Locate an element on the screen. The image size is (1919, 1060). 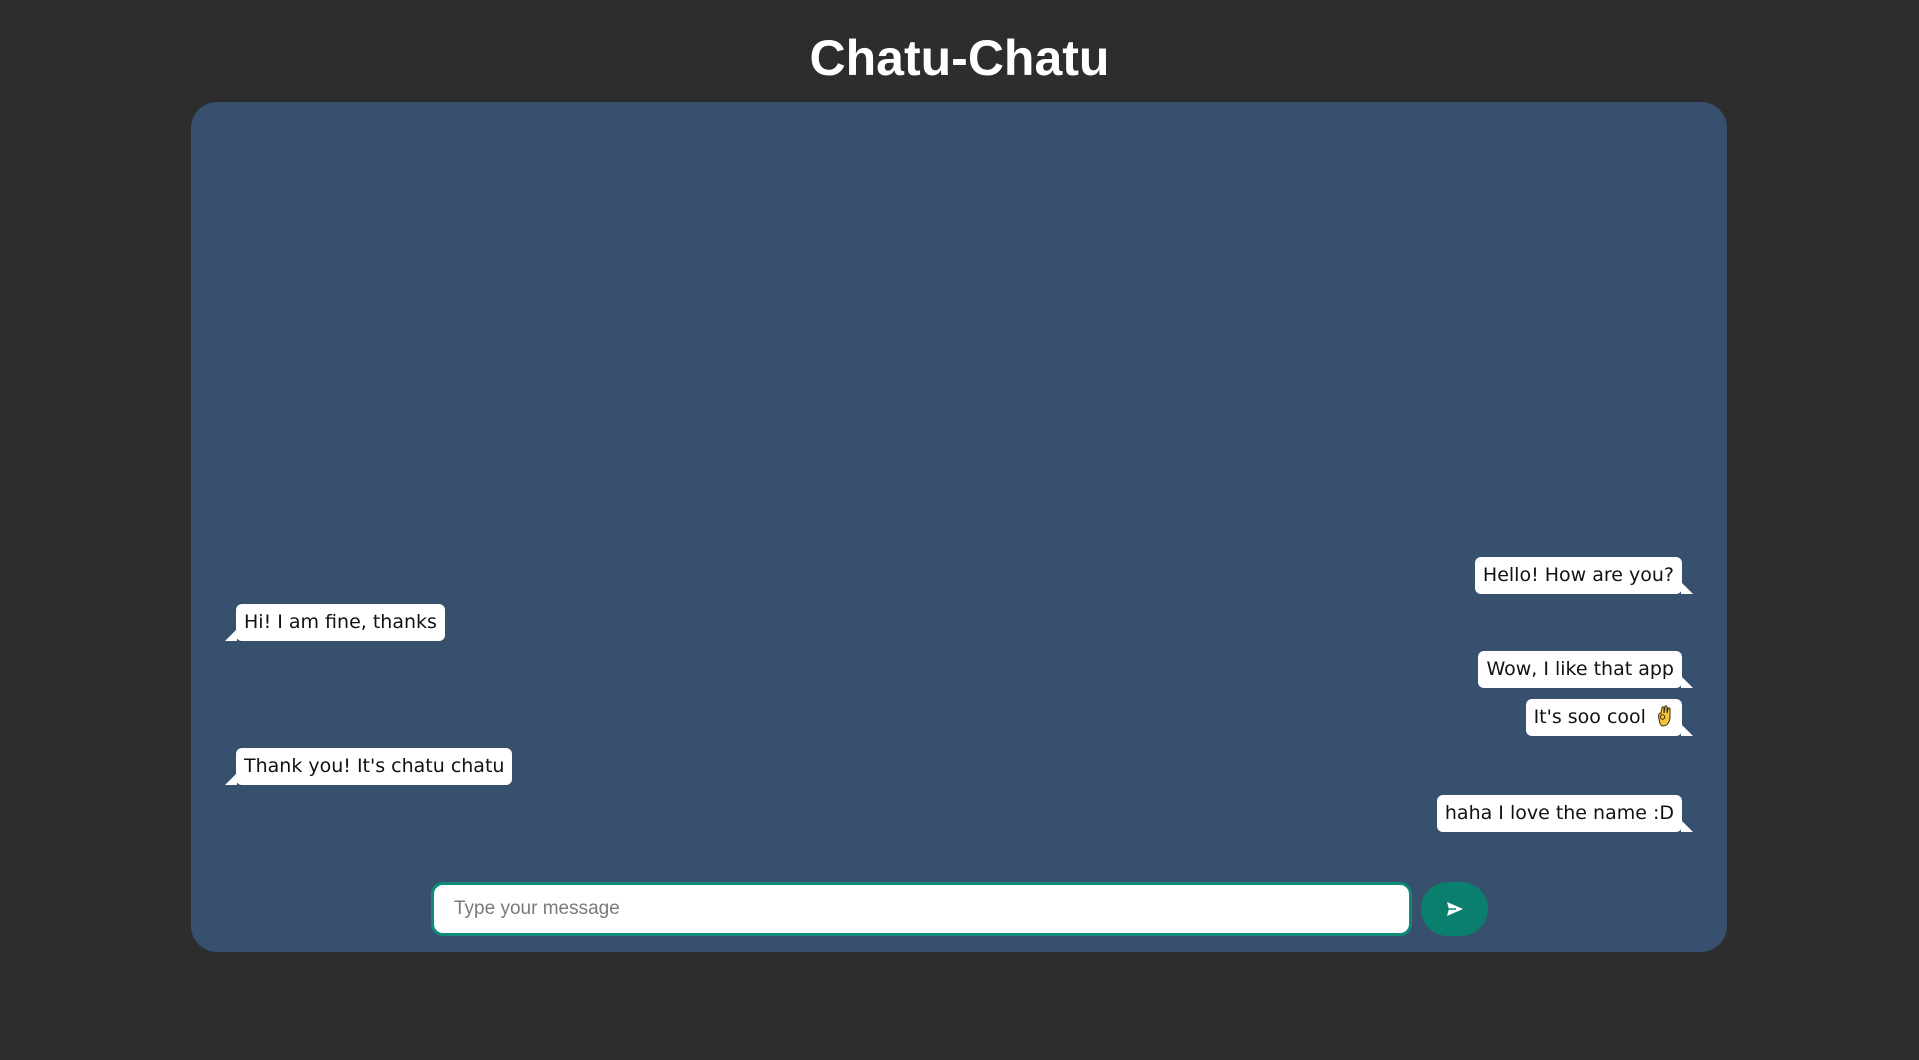
message-bubble-sent: It's soo cool is located at coordinates (1609, 717).